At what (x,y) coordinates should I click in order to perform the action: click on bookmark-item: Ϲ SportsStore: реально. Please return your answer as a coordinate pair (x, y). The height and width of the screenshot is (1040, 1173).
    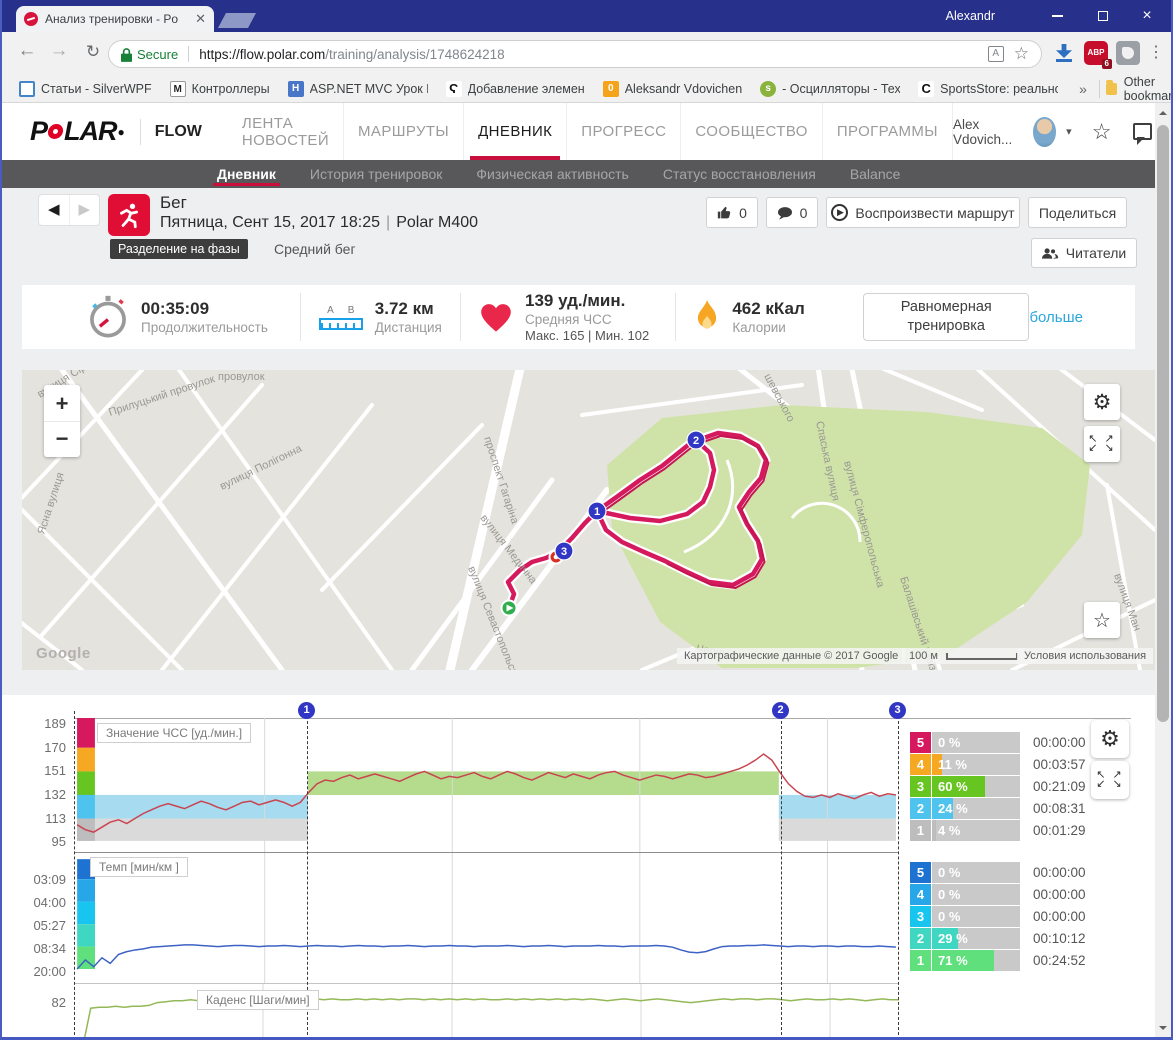
    Looking at the image, I should click on (988, 89).